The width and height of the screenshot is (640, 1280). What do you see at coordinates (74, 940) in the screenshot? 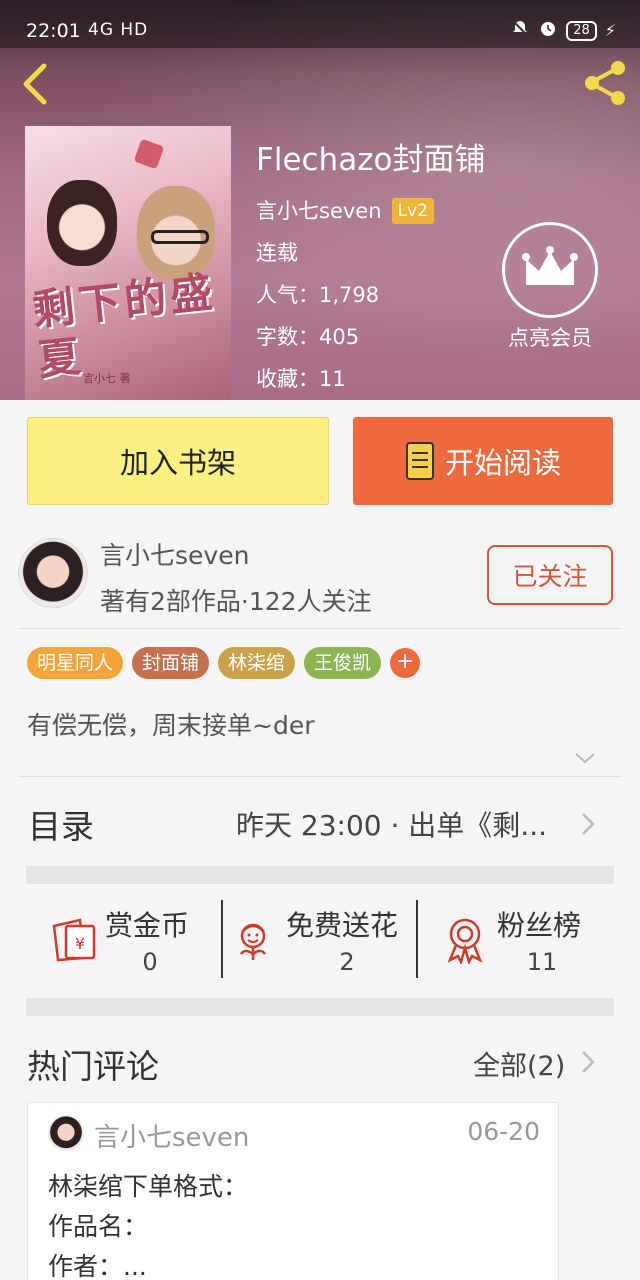
I see `coin-envelope-icon: ¥` at bounding box center [74, 940].